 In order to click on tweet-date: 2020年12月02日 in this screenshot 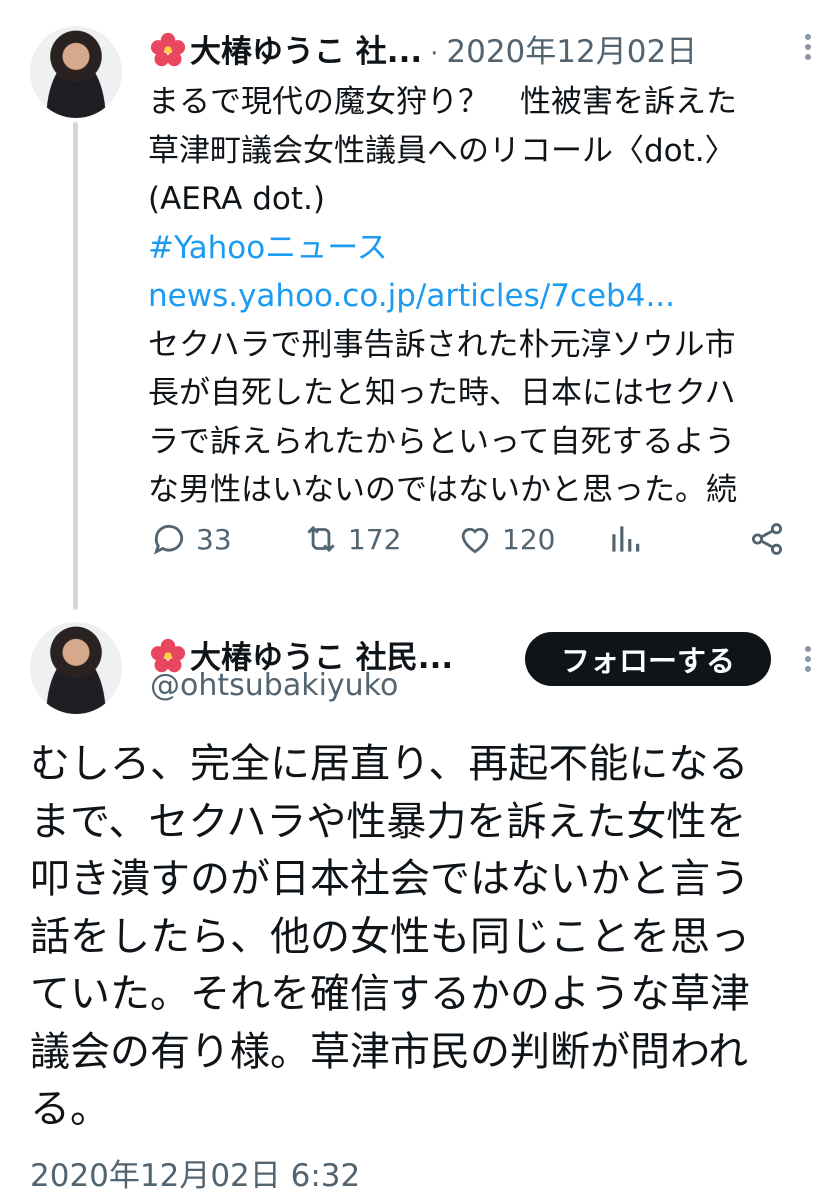, I will do `click(571, 52)`.